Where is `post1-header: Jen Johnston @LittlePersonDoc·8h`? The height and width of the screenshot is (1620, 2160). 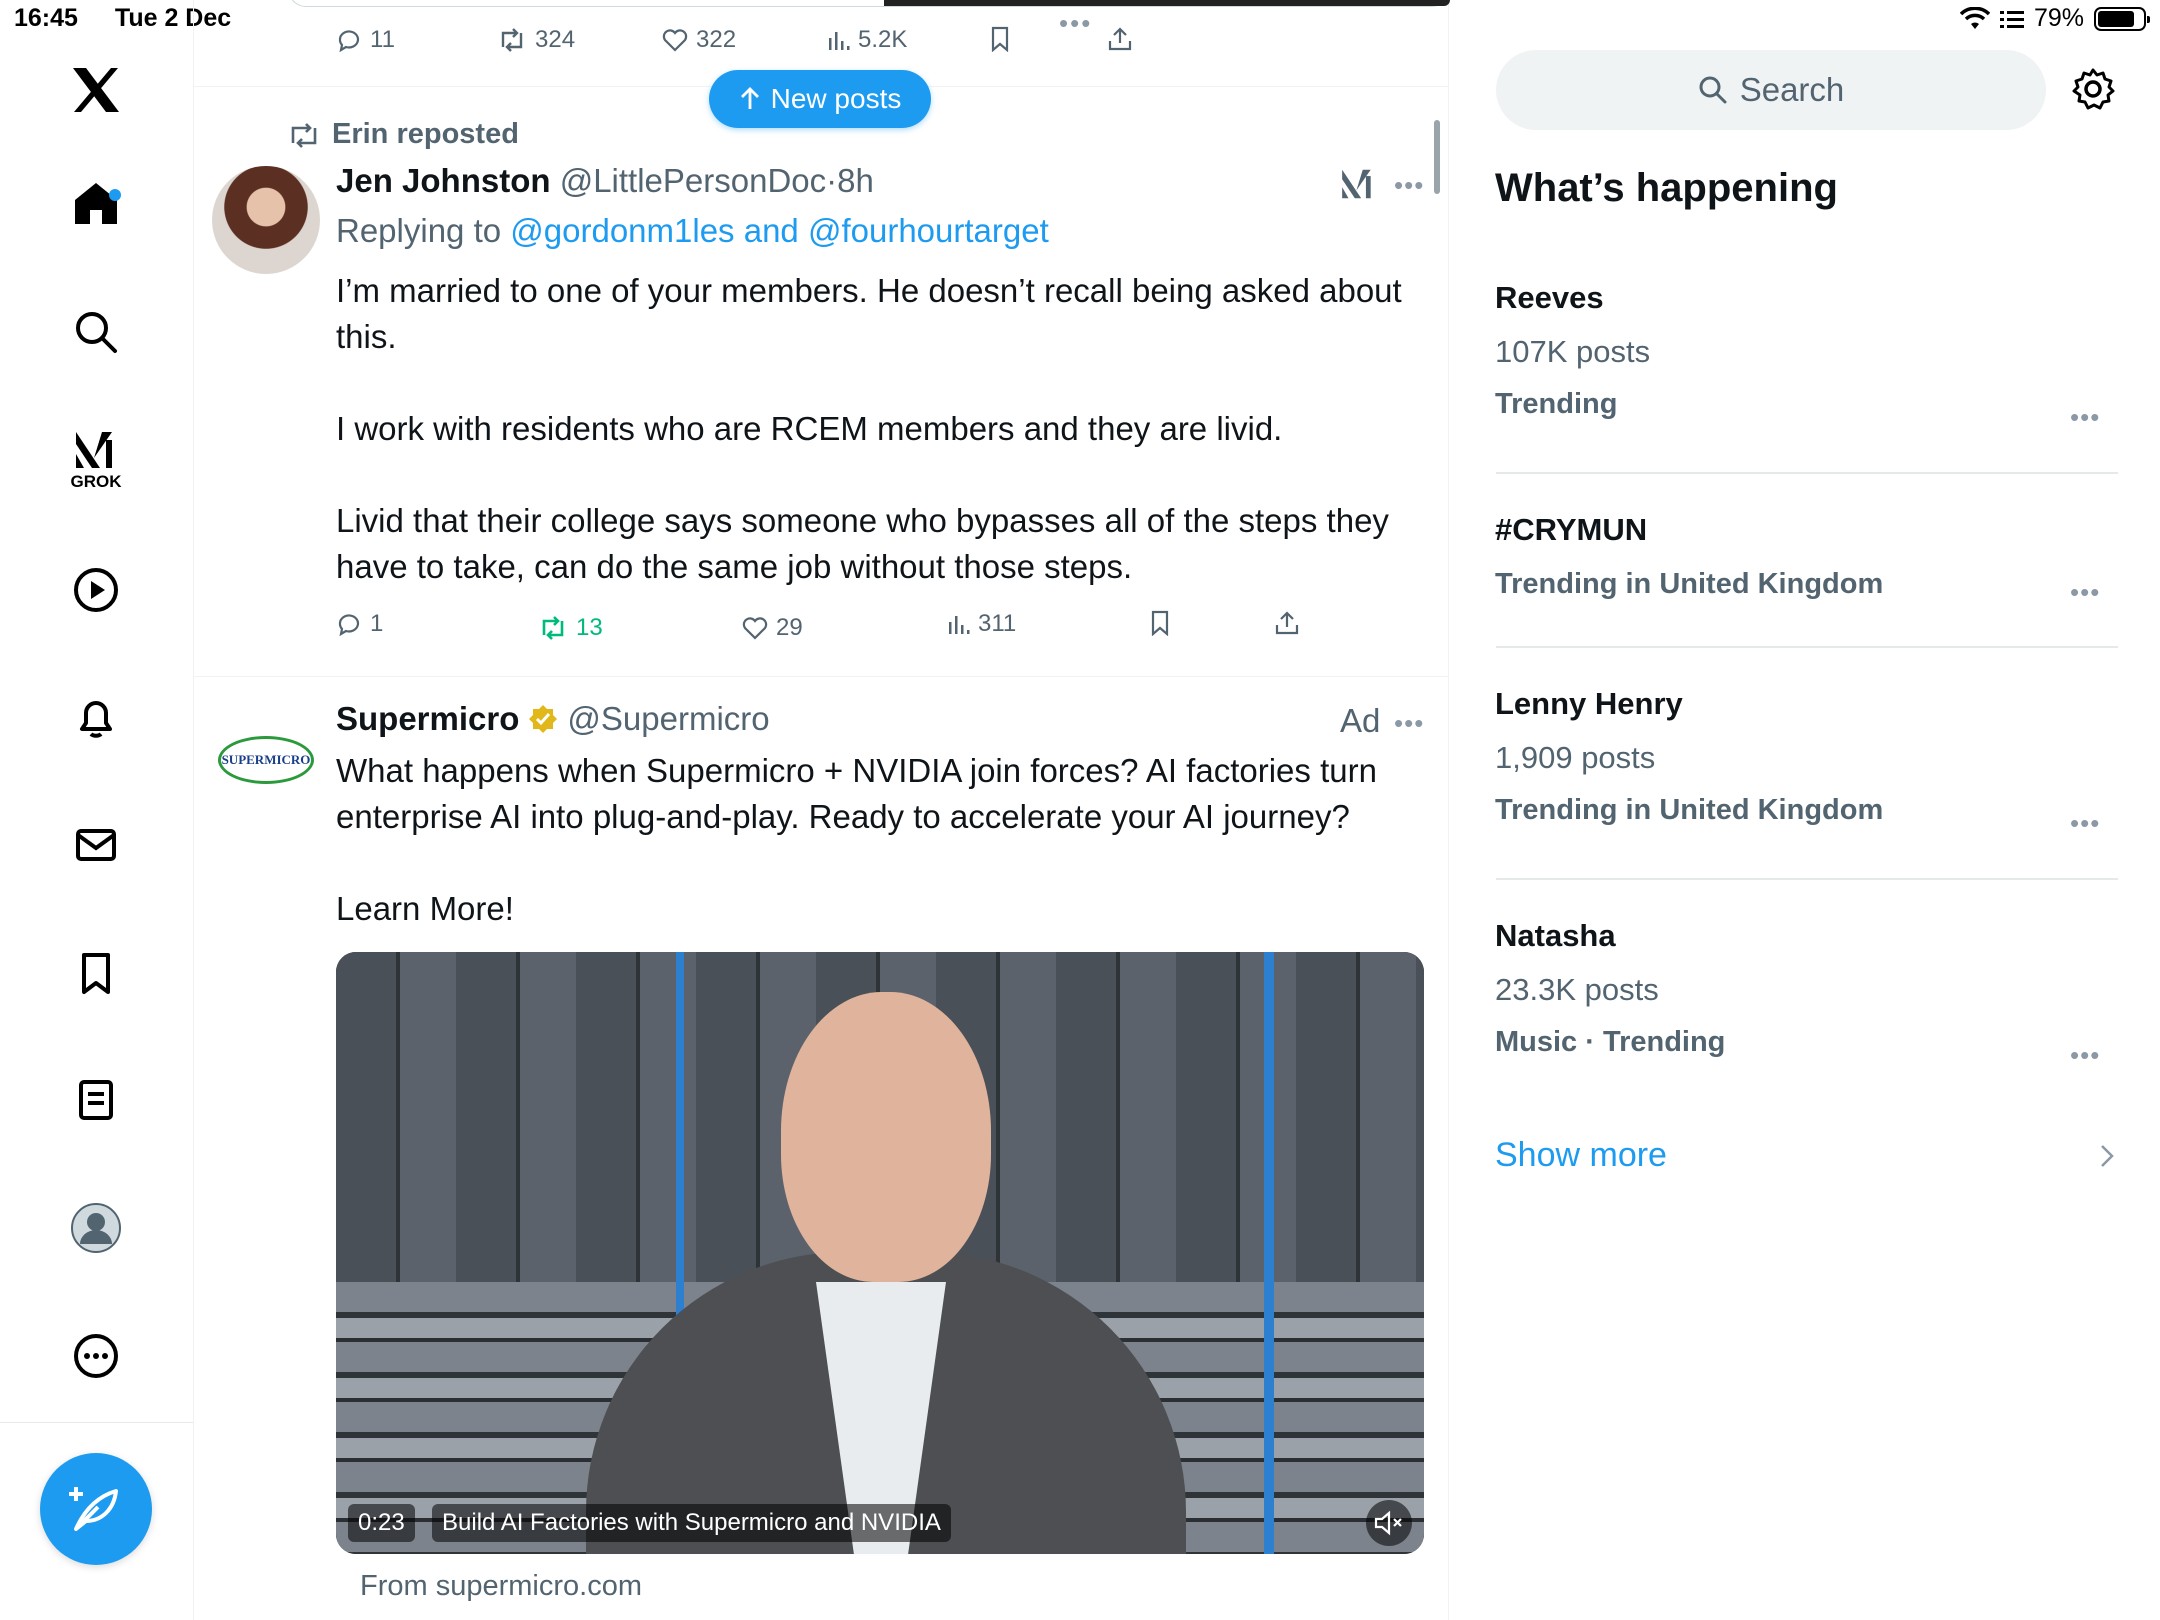
post1-header: Jen Johnston @LittlePersonDoc·8h is located at coordinates (605, 181).